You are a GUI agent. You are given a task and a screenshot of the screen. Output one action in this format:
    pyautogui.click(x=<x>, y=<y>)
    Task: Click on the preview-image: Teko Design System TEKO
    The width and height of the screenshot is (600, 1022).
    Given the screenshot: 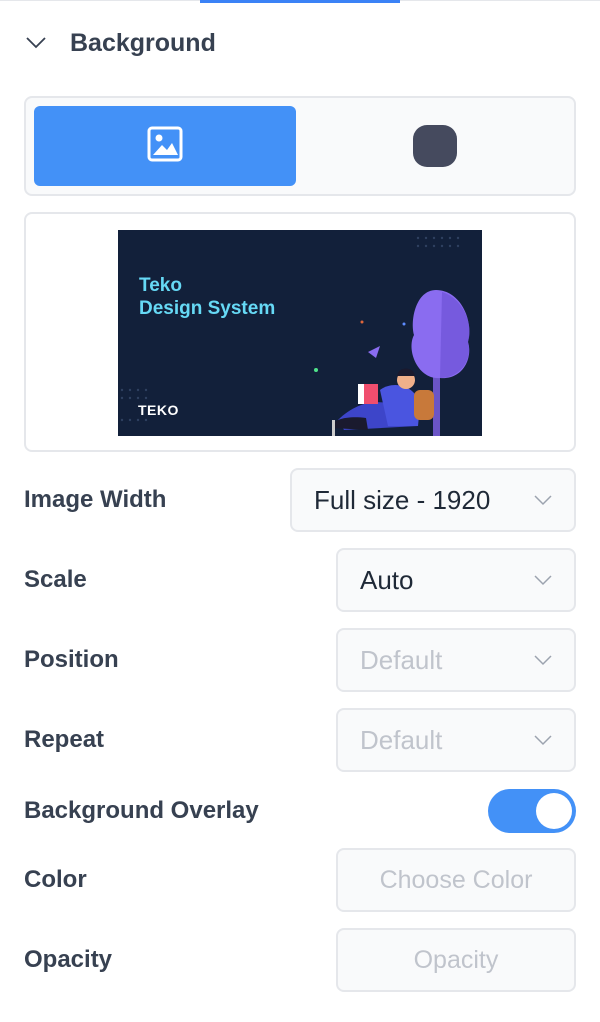 What is the action you would take?
    pyautogui.click(x=300, y=333)
    